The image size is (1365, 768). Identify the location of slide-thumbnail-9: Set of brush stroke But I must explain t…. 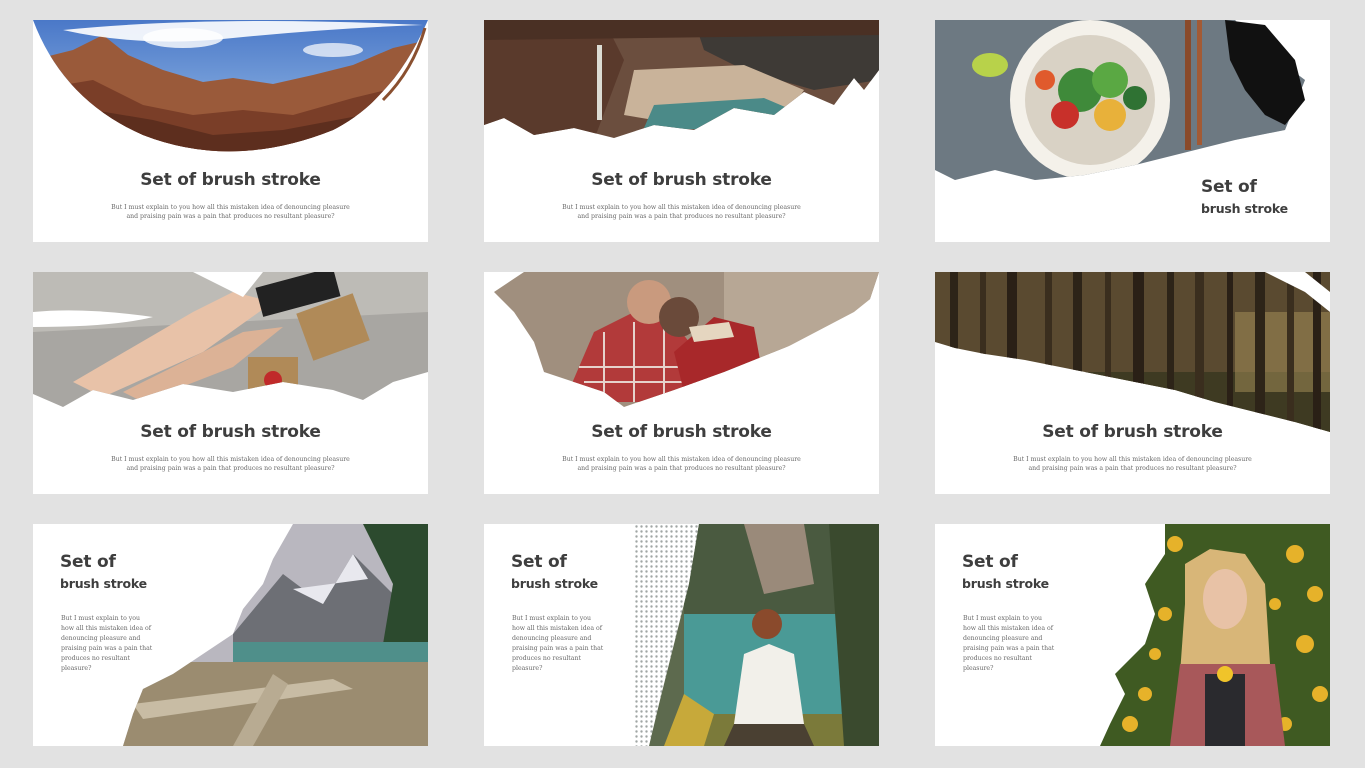
(1132, 635).